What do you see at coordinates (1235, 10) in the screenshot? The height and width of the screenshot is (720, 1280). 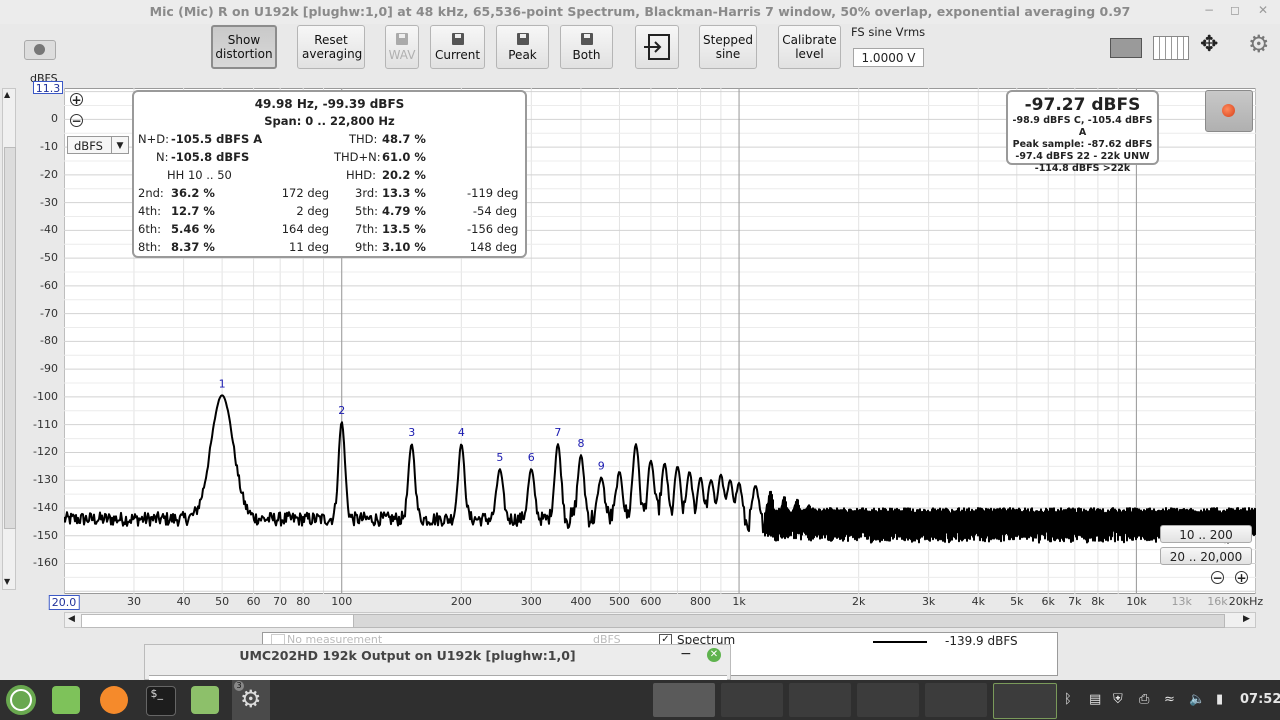 I see `maximize-icon: ◻` at bounding box center [1235, 10].